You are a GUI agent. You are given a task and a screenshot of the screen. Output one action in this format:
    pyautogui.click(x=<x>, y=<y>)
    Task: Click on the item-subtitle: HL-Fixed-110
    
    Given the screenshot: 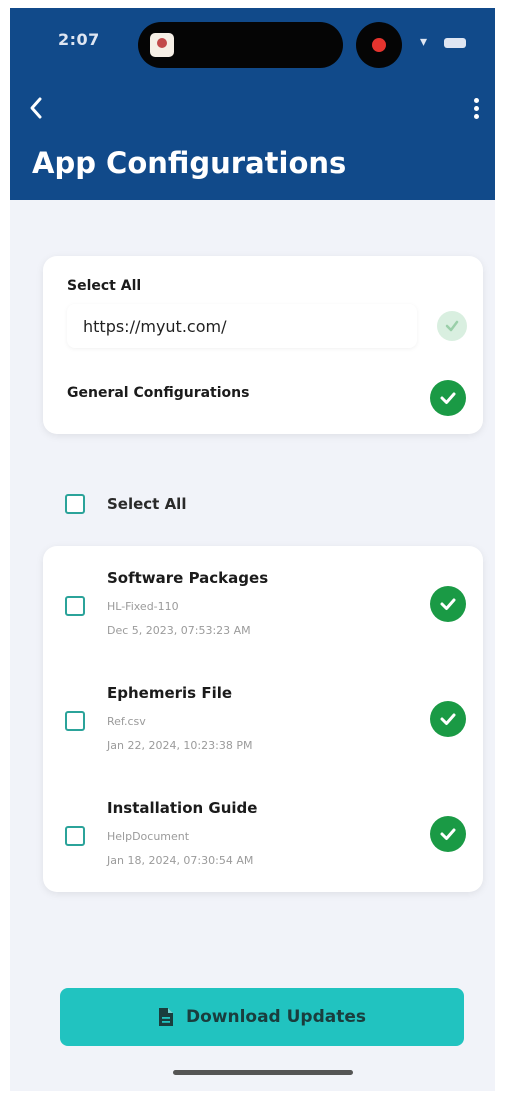 What is the action you would take?
    pyautogui.click(x=143, y=606)
    